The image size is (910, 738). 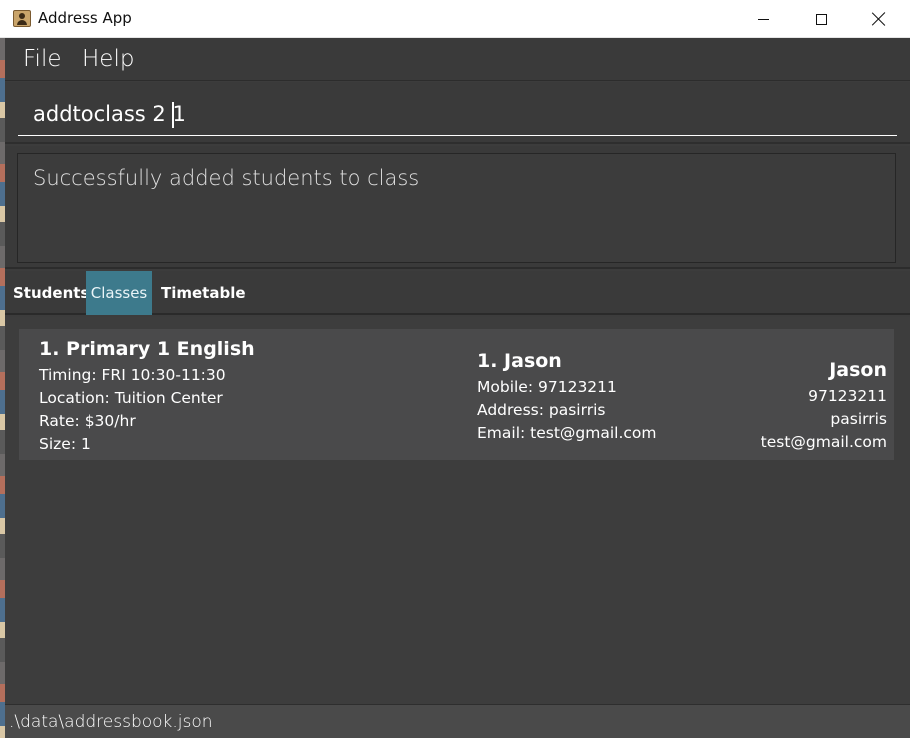 I want to click on maximize-icon, so click(x=821, y=19).